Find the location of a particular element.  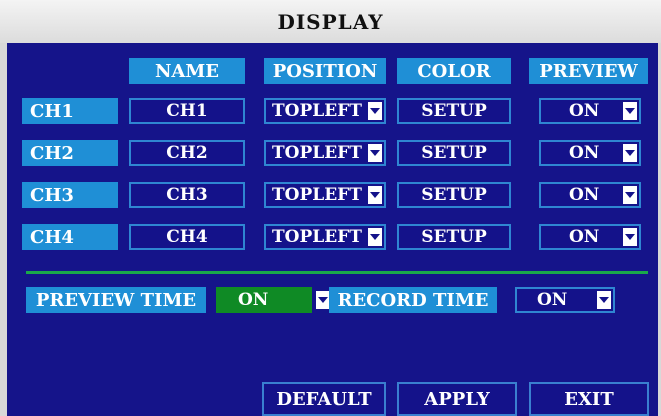

channel-label-ch2: CH2 is located at coordinates (70, 153).